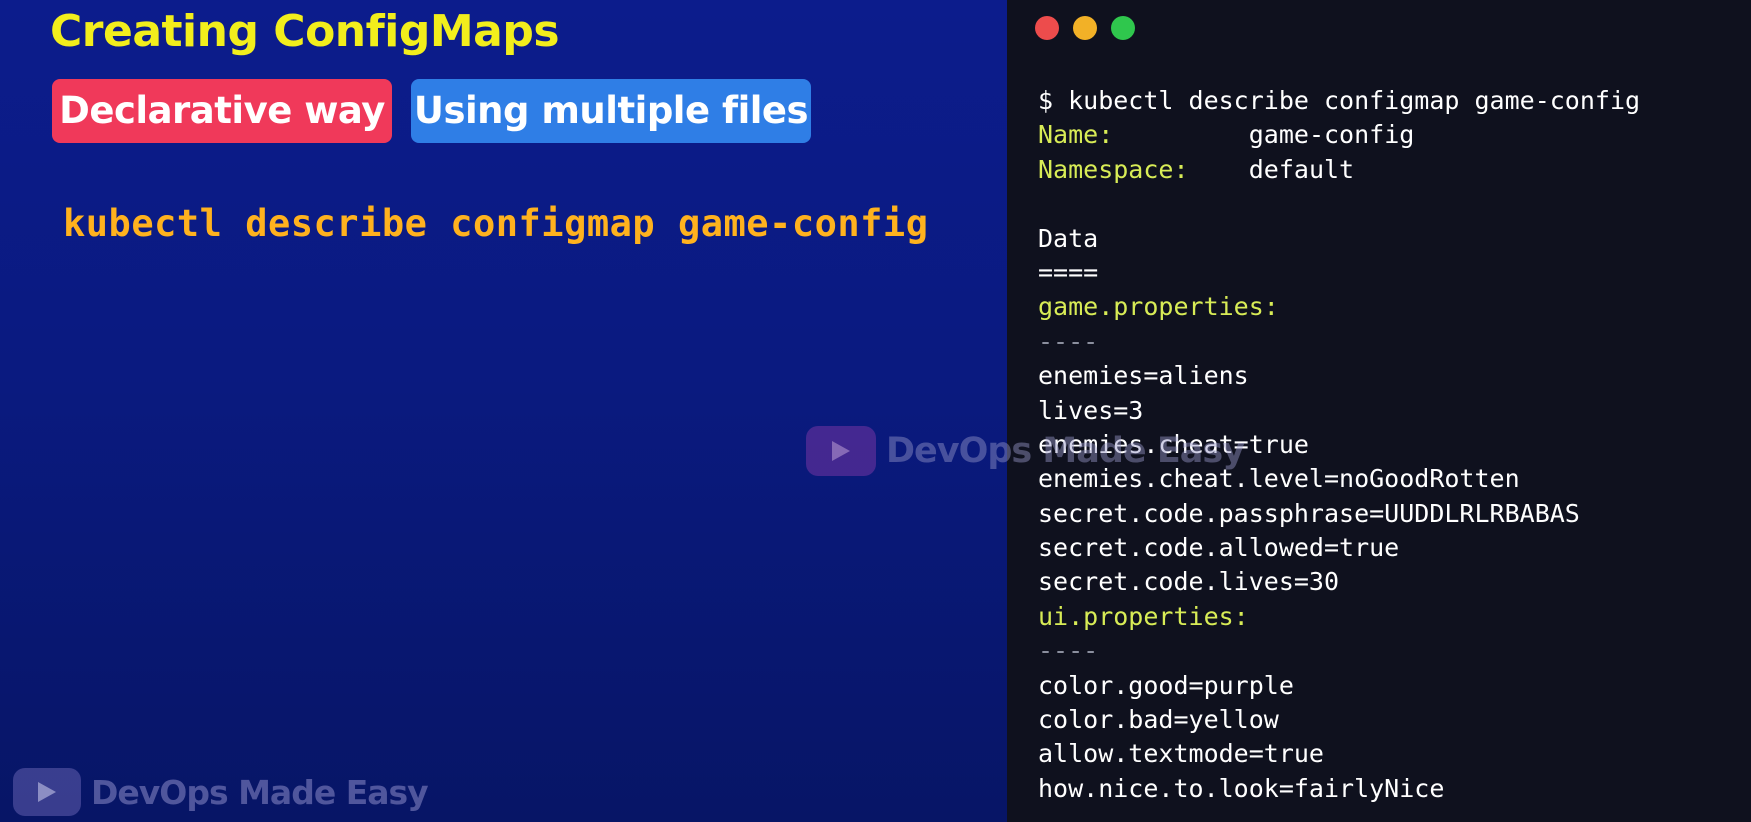 The height and width of the screenshot is (822, 1751). Describe the element at coordinates (1219, 548) in the screenshot. I see `terminal-line: secret.code.allowed=true` at that location.